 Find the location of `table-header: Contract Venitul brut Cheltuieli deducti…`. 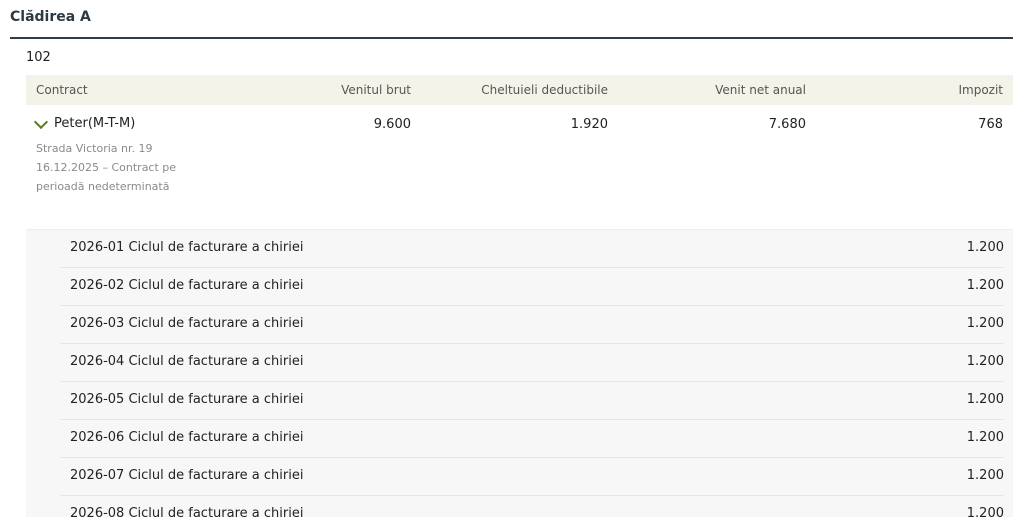

table-header: Contract Venitul brut Cheltuieli deducti… is located at coordinates (519, 90).